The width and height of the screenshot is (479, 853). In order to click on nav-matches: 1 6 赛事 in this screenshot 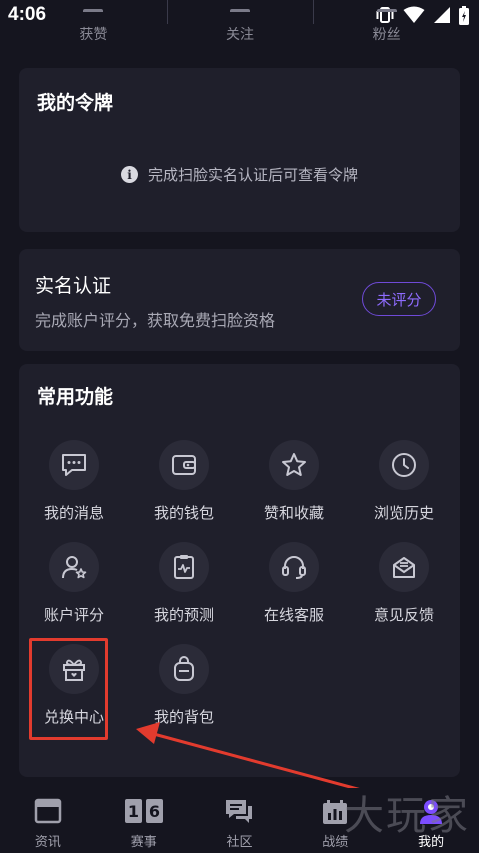, I will do `click(144, 820)`.